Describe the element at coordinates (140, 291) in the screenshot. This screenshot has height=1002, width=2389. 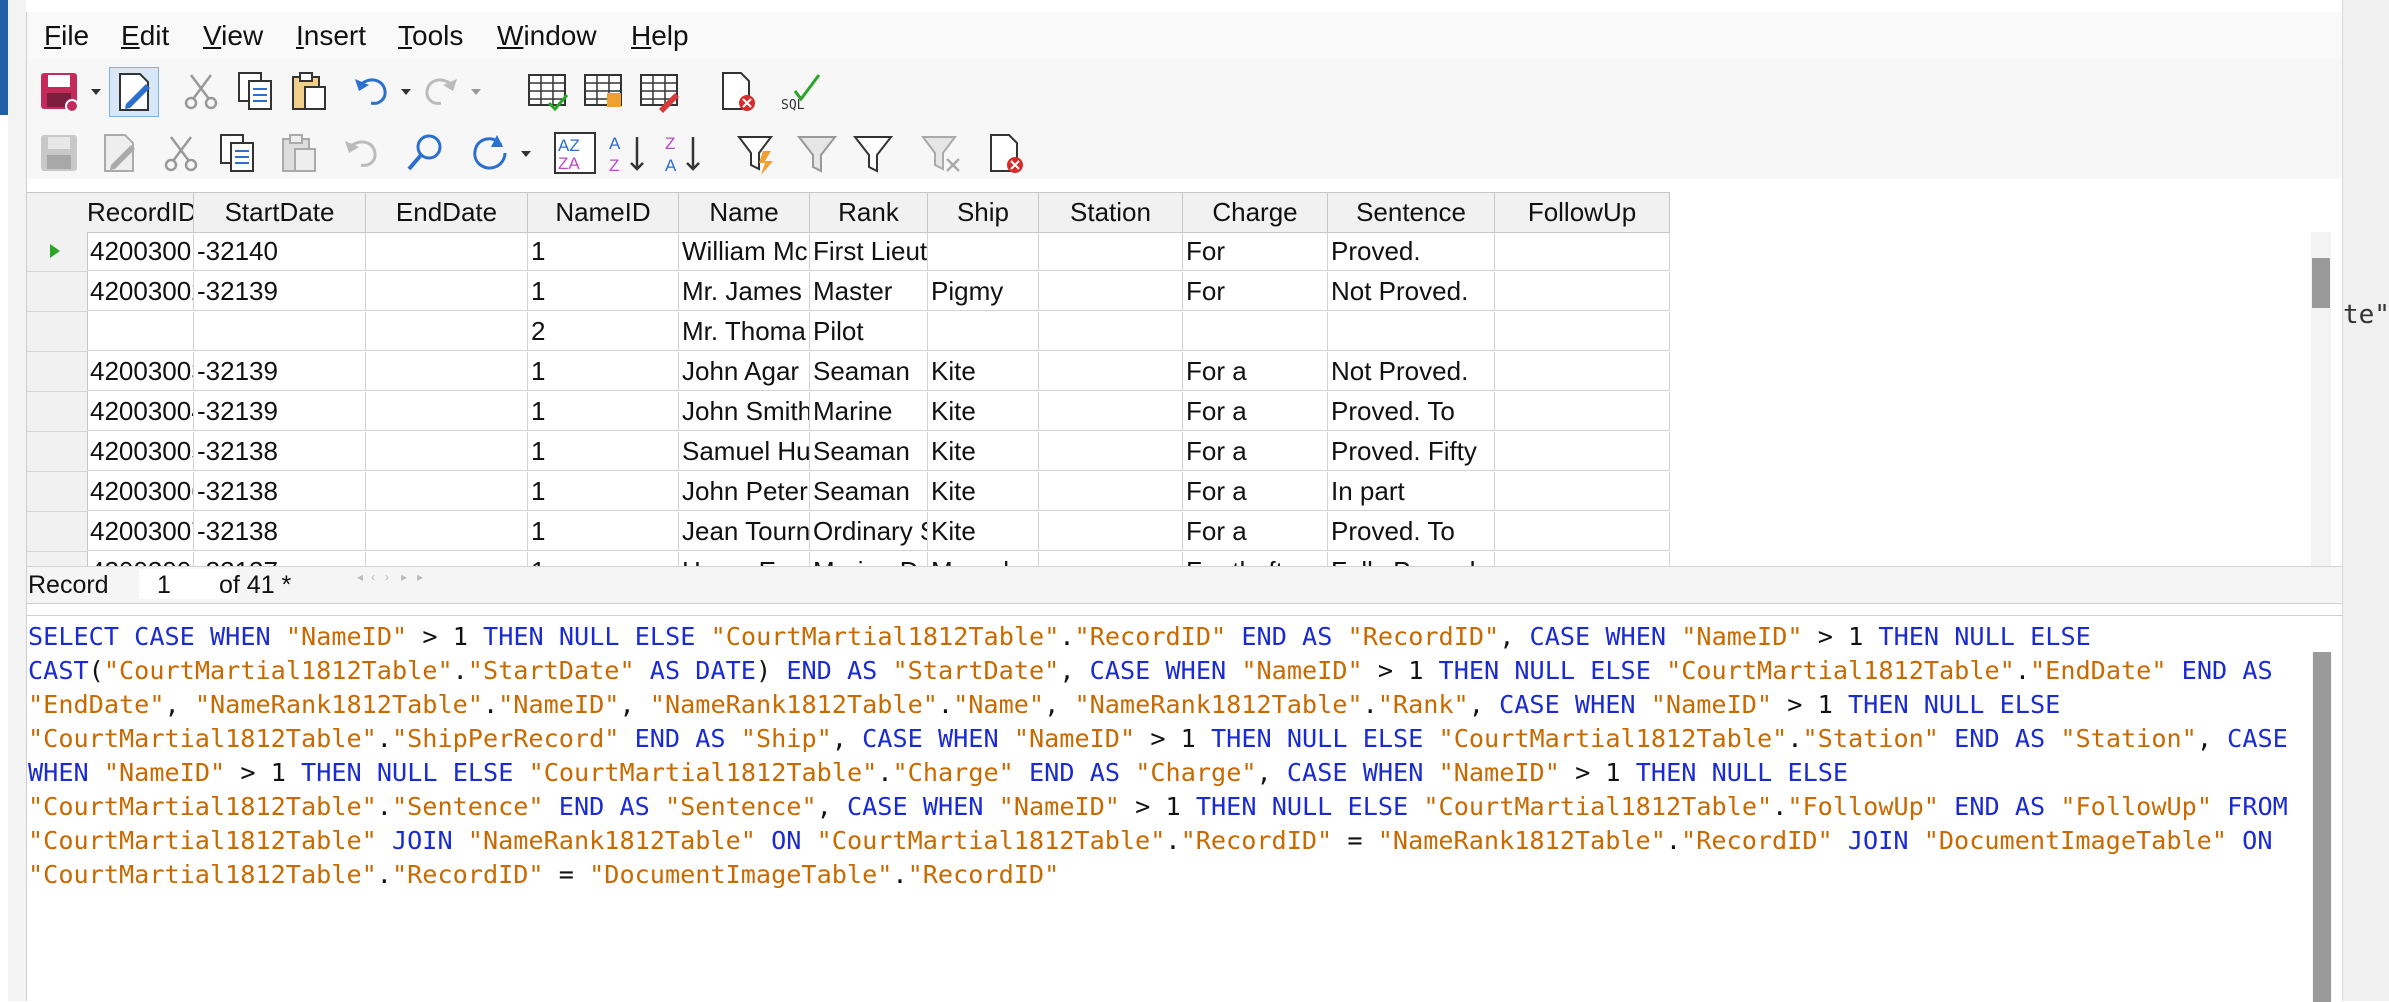
I see `cell-recordid: 42003002` at that location.